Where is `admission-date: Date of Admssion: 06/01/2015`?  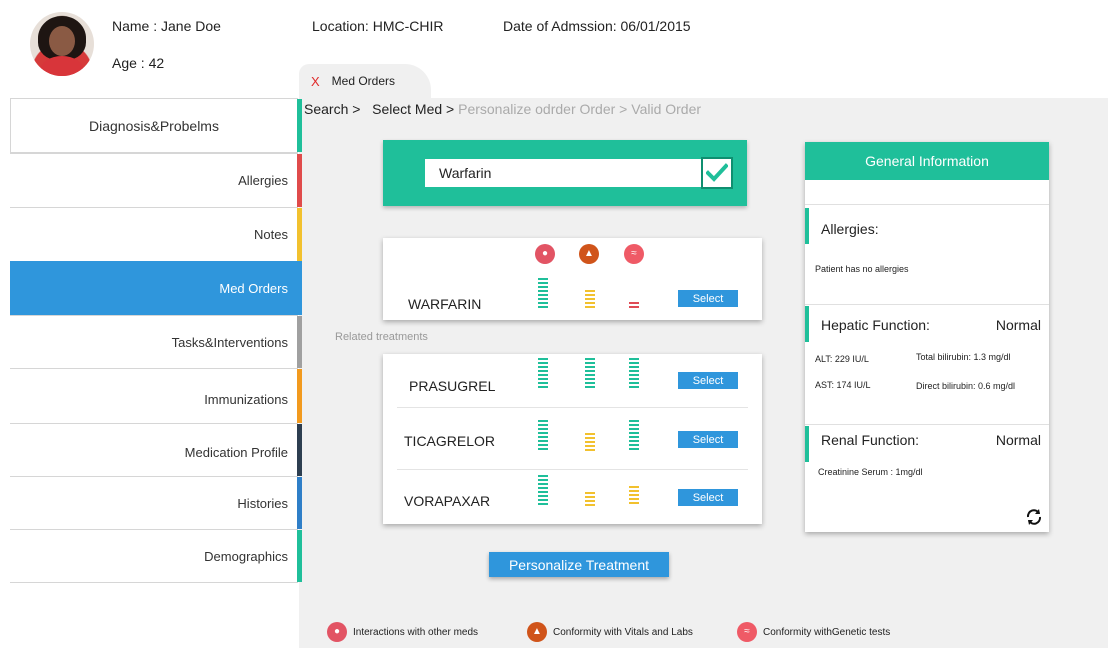
admission-date: Date of Admssion: 06/01/2015 is located at coordinates (597, 26).